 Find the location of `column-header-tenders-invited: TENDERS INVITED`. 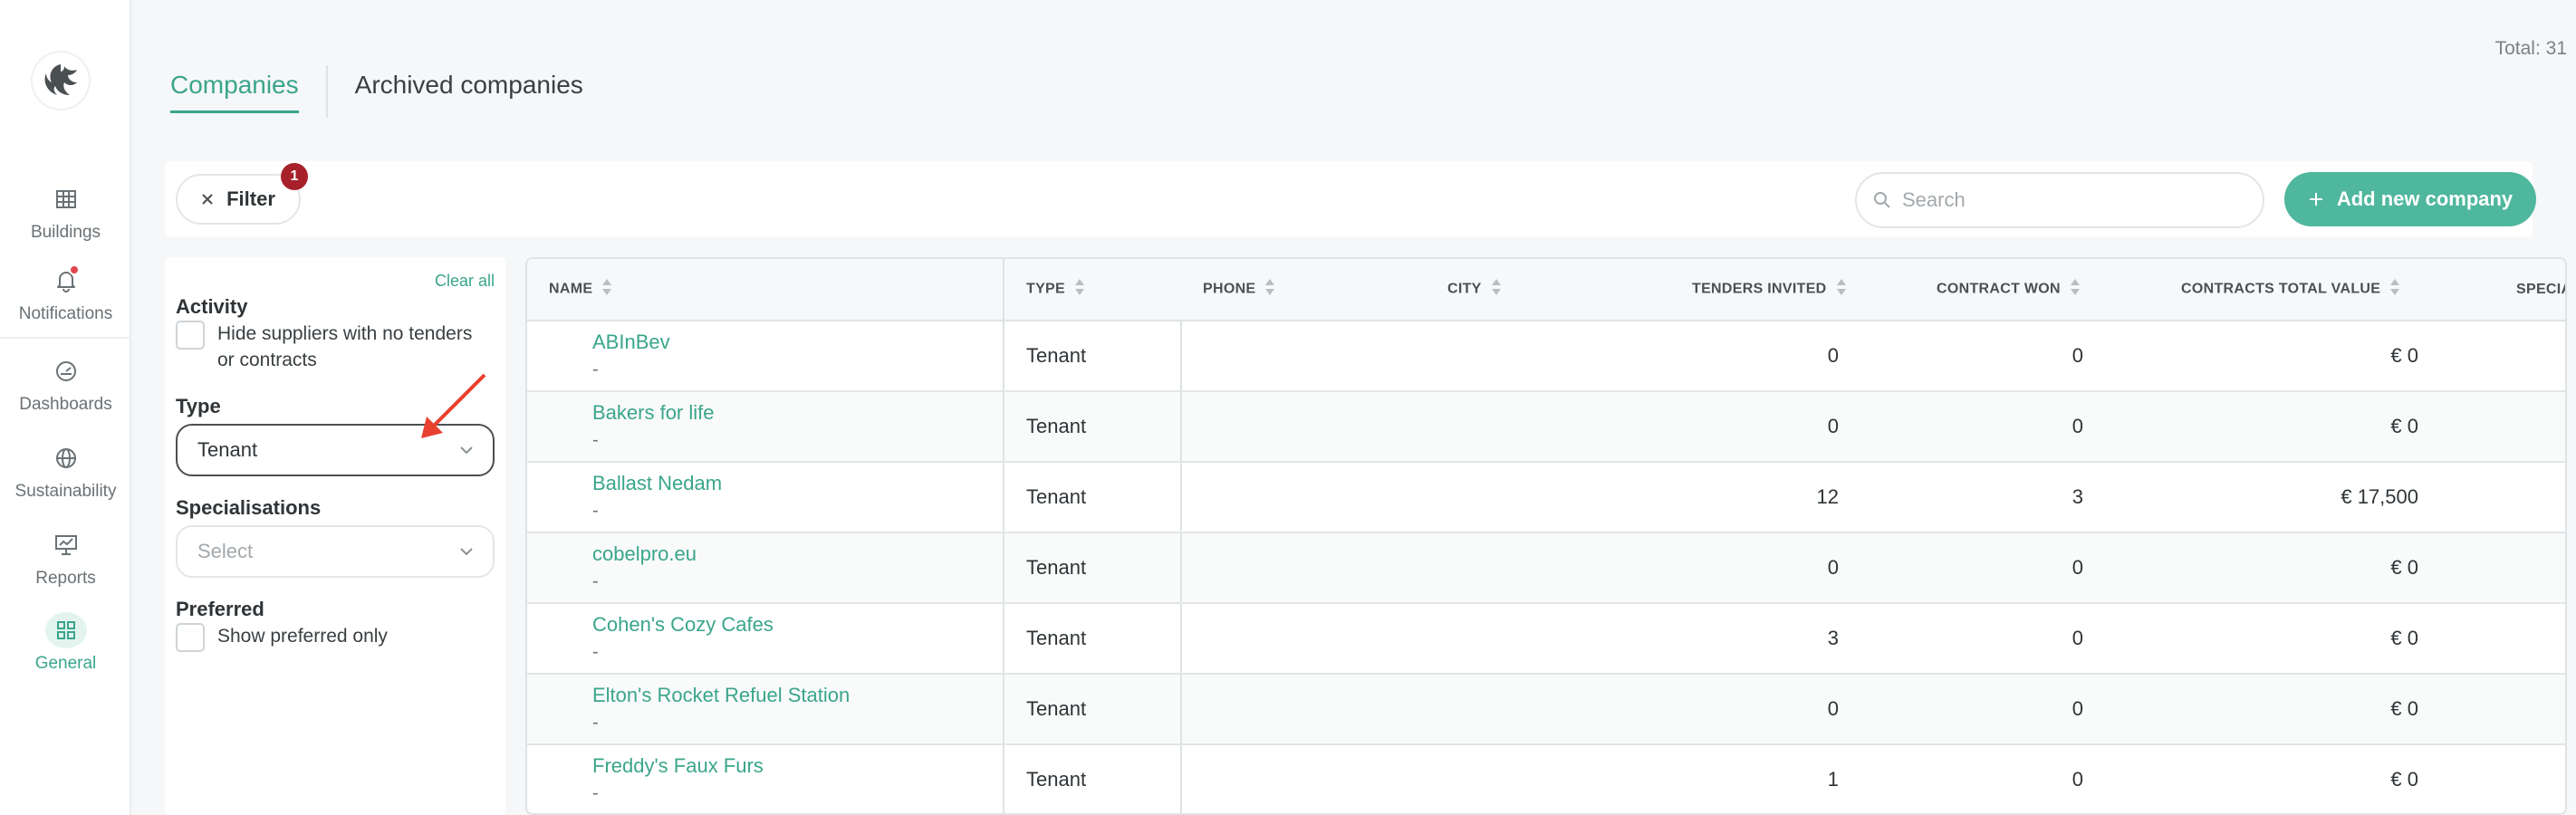

column-header-tenders-invited: TENDERS INVITED is located at coordinates (1792, 290).